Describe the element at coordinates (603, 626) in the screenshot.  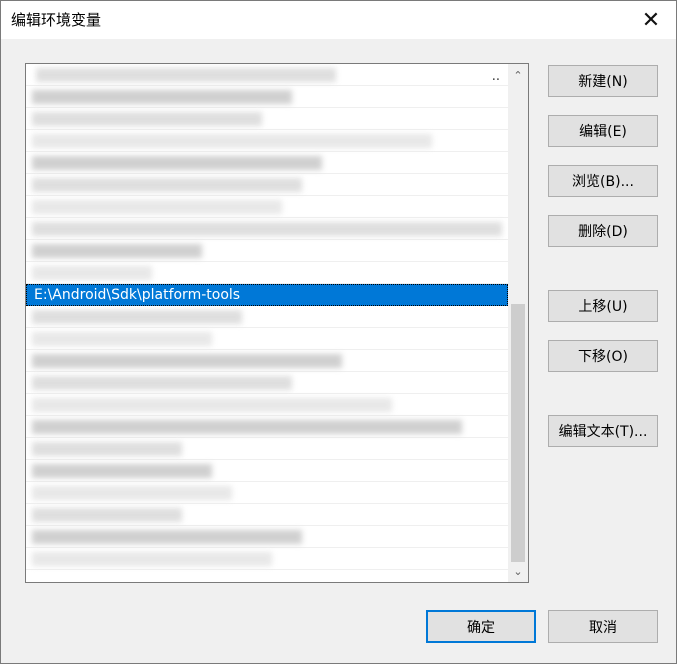
I see `cancel-button: 取消` at that location.